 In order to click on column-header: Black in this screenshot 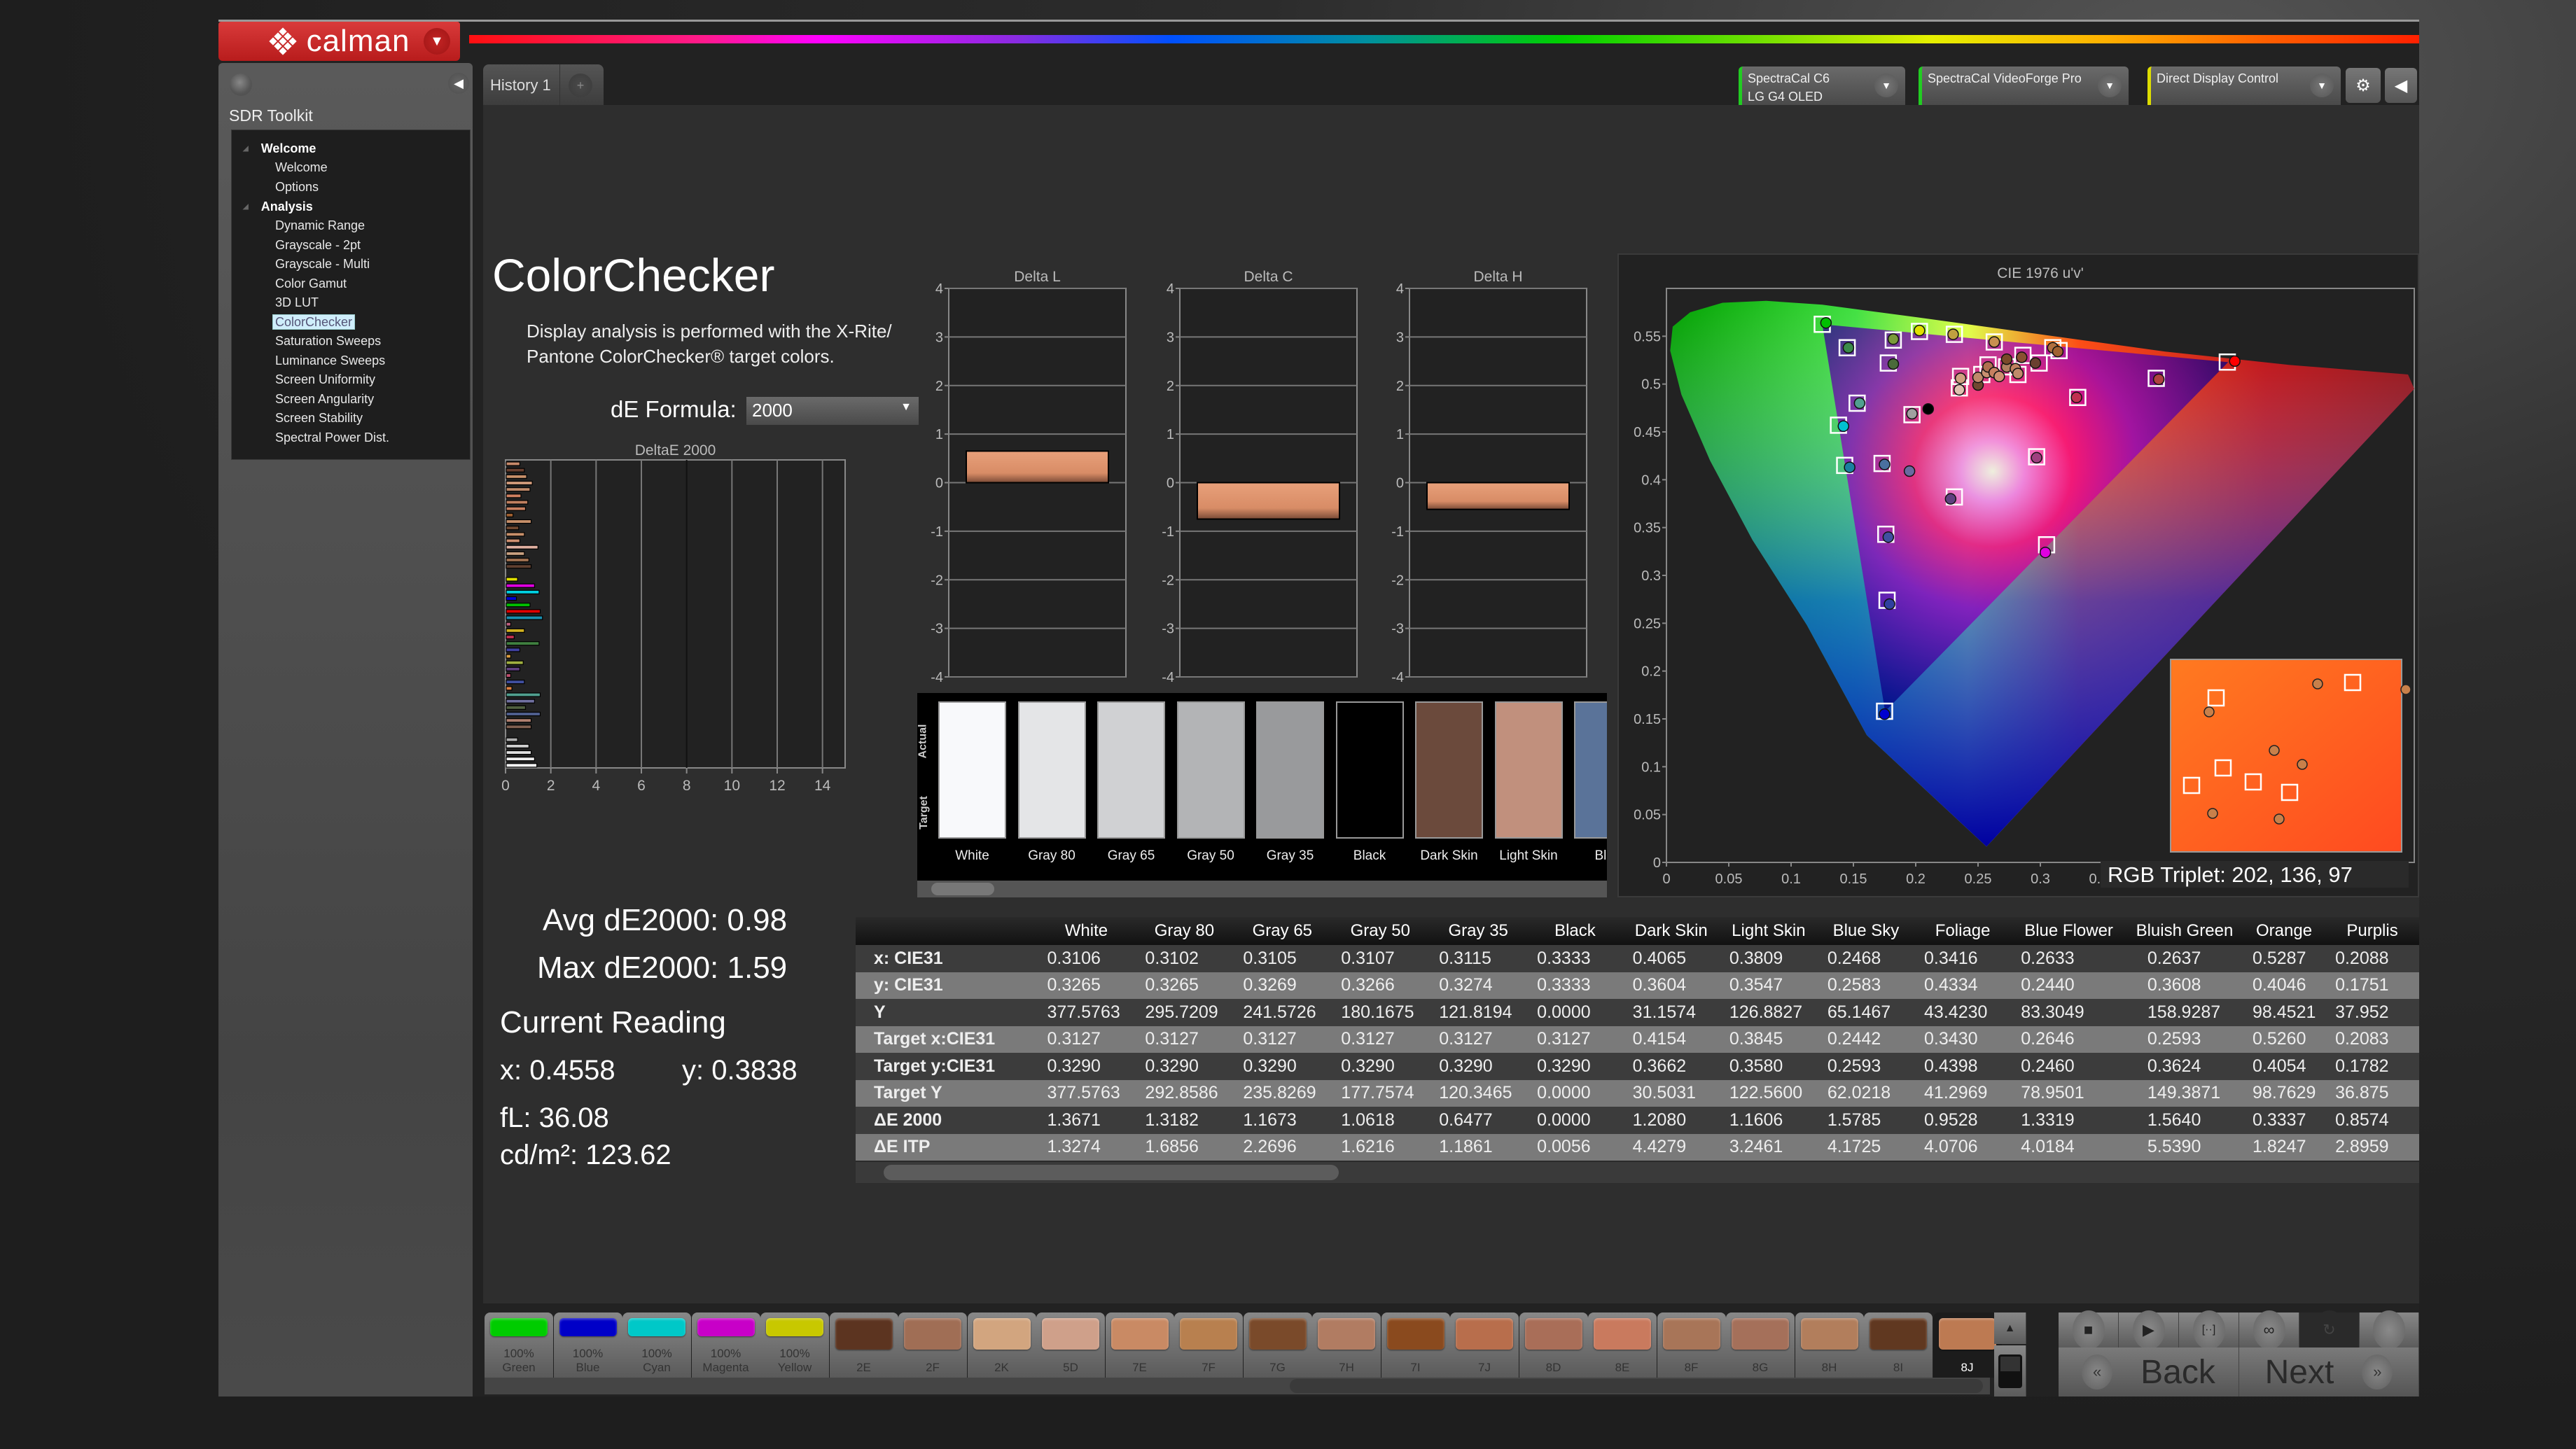, I will do `click(1575, 931)`.